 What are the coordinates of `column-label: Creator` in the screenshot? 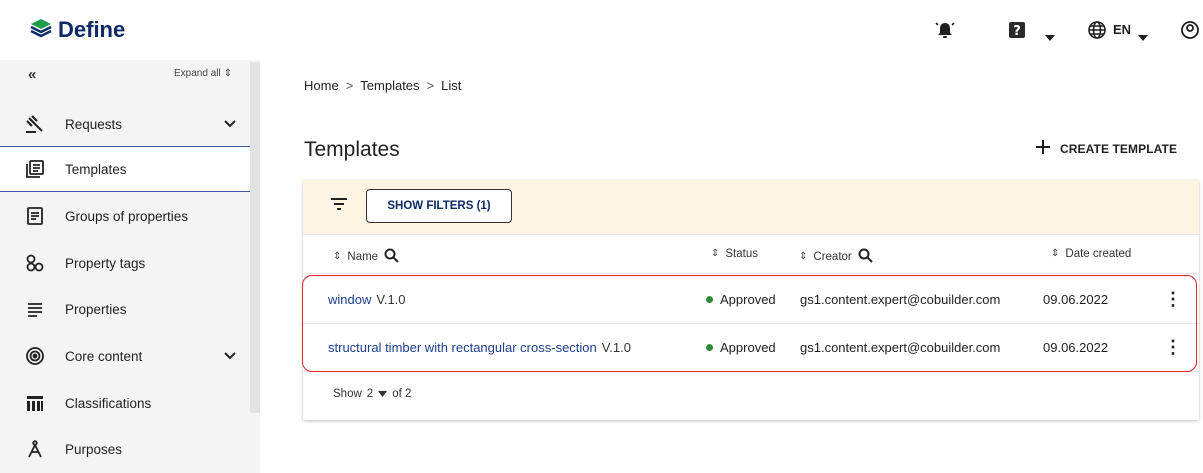 It's located at (832, 257).